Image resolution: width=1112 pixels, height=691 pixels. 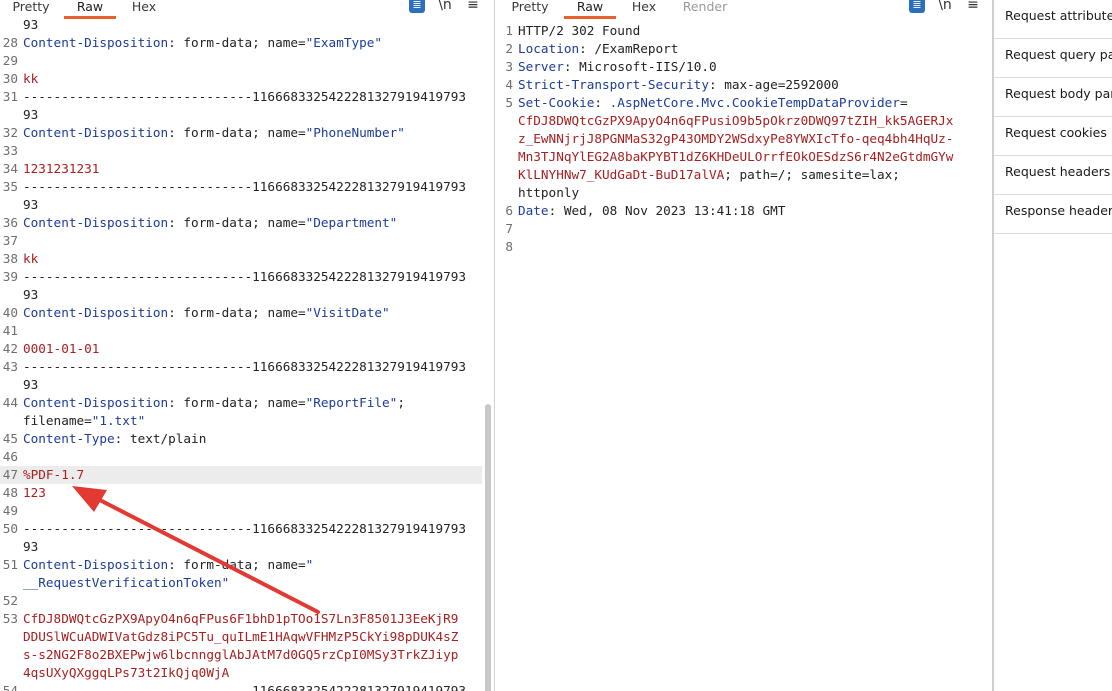 I want to click on code-token: httponly, so click(x=549, y=192).